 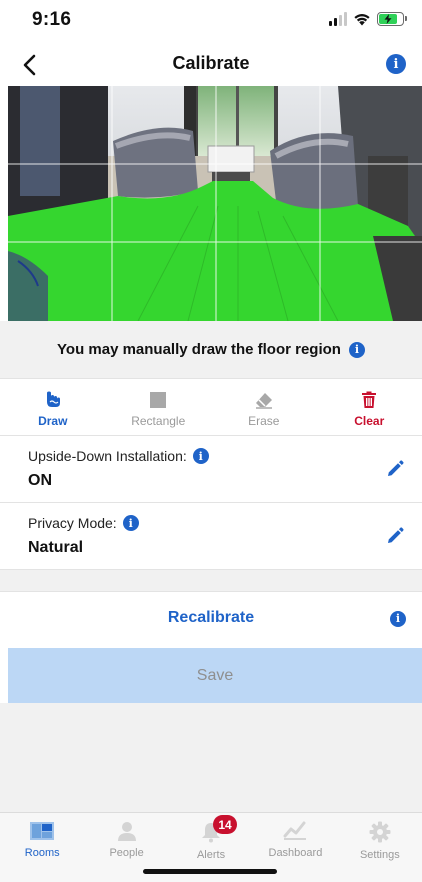 I want to click on rectangle-tool-button: Rectangle, so click(x=159, y=407).